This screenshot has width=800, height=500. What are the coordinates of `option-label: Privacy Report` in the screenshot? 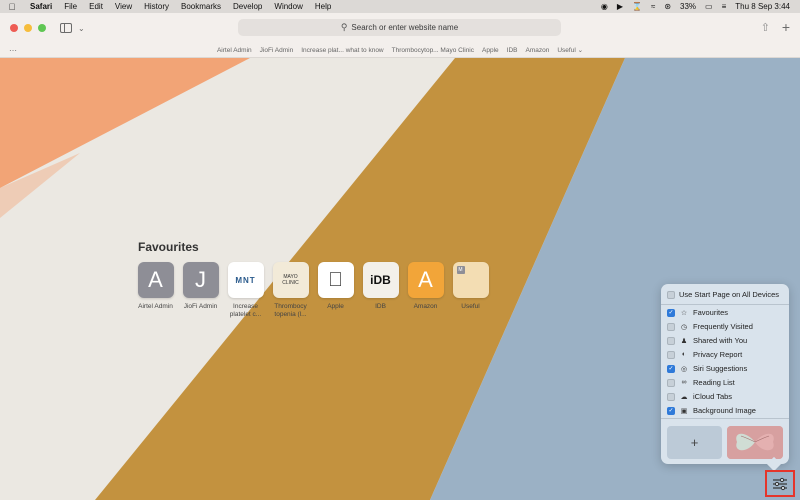 It's located at (718, 354).